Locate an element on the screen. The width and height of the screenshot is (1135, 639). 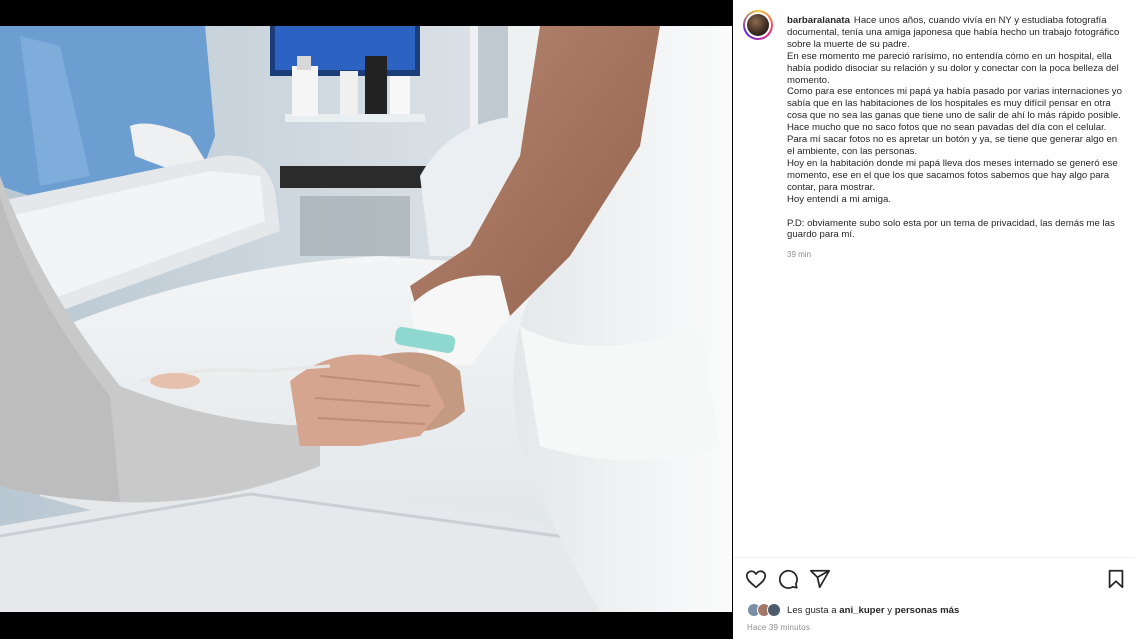
post-timestamp: Hace 39 minutos is located at coordinates (778, 627).